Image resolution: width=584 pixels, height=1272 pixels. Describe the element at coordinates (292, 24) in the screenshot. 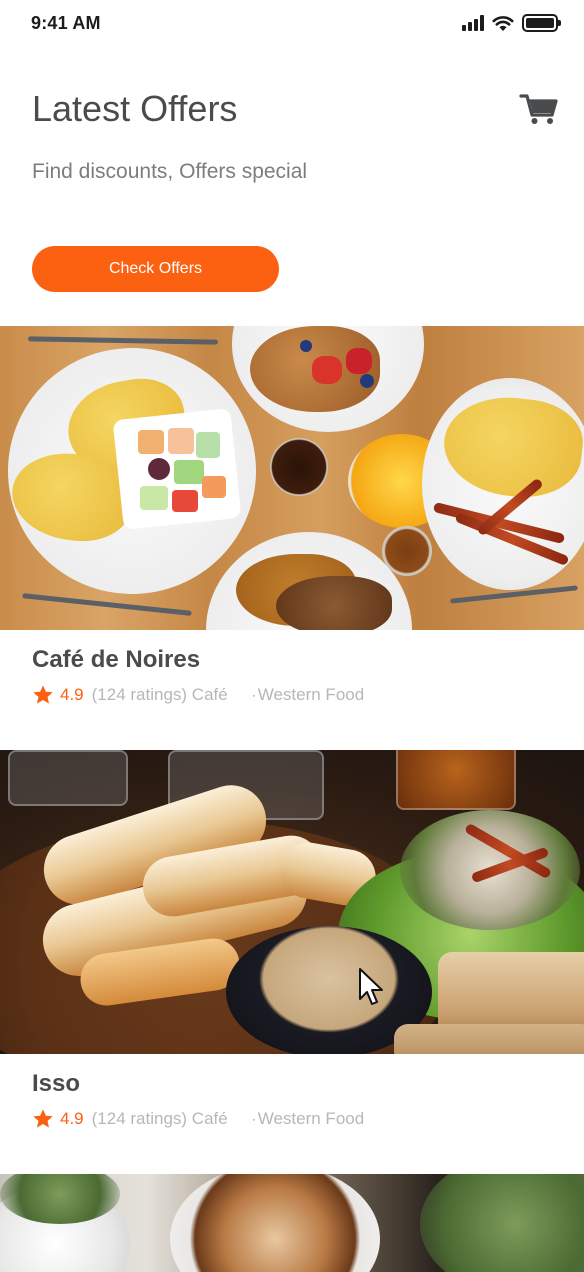

I see `status-bar: 9:41 AM` at that location.